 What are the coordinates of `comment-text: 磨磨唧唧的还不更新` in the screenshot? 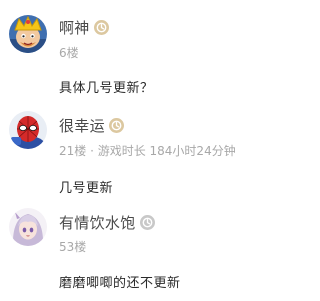 It's located at (120, 283).